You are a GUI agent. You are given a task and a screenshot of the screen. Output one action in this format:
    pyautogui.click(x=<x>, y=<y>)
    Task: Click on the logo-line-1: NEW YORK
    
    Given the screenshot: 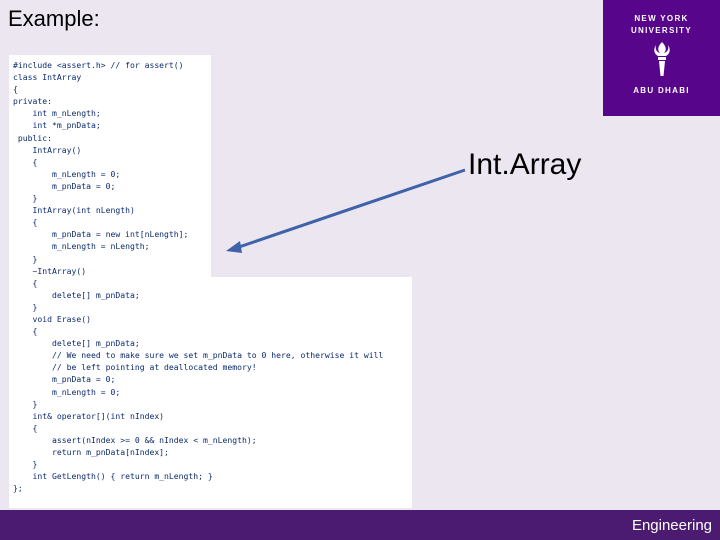 What is the action you would take?
    pyautogui.click(x=661, y=18)
    